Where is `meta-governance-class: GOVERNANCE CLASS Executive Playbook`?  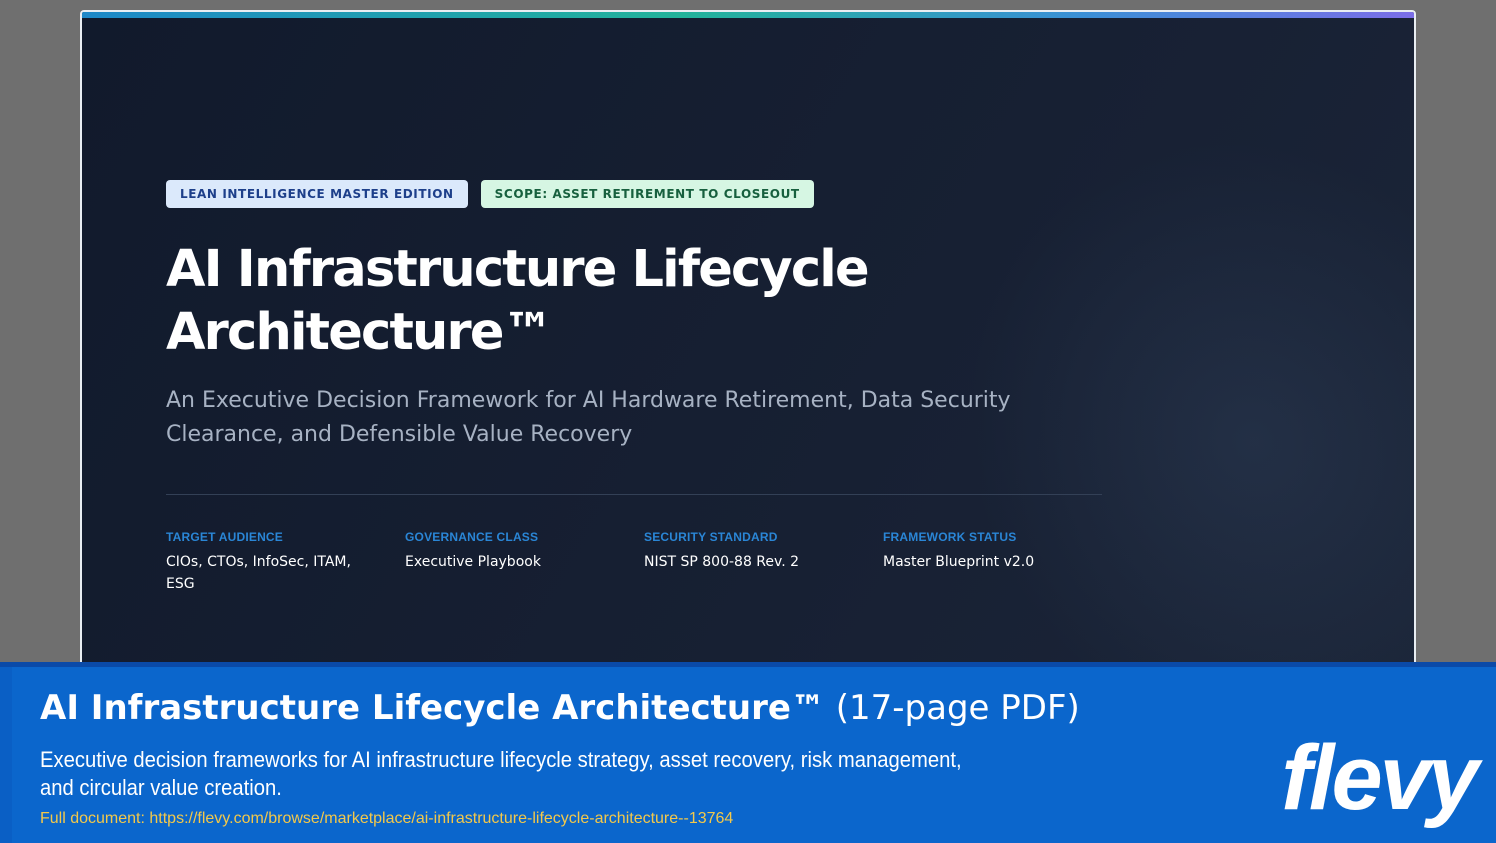 meta-governance-class: GOVERNANCE CLASS Executive Playbook is located at coordinates (524, 562).